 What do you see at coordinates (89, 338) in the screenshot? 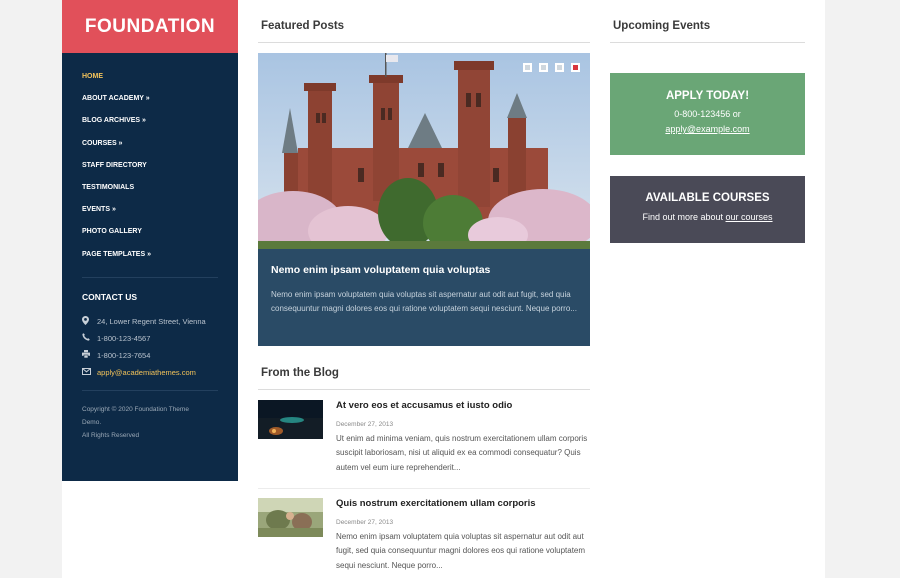
I see `phone-icon` at bounding box center [89, 338].